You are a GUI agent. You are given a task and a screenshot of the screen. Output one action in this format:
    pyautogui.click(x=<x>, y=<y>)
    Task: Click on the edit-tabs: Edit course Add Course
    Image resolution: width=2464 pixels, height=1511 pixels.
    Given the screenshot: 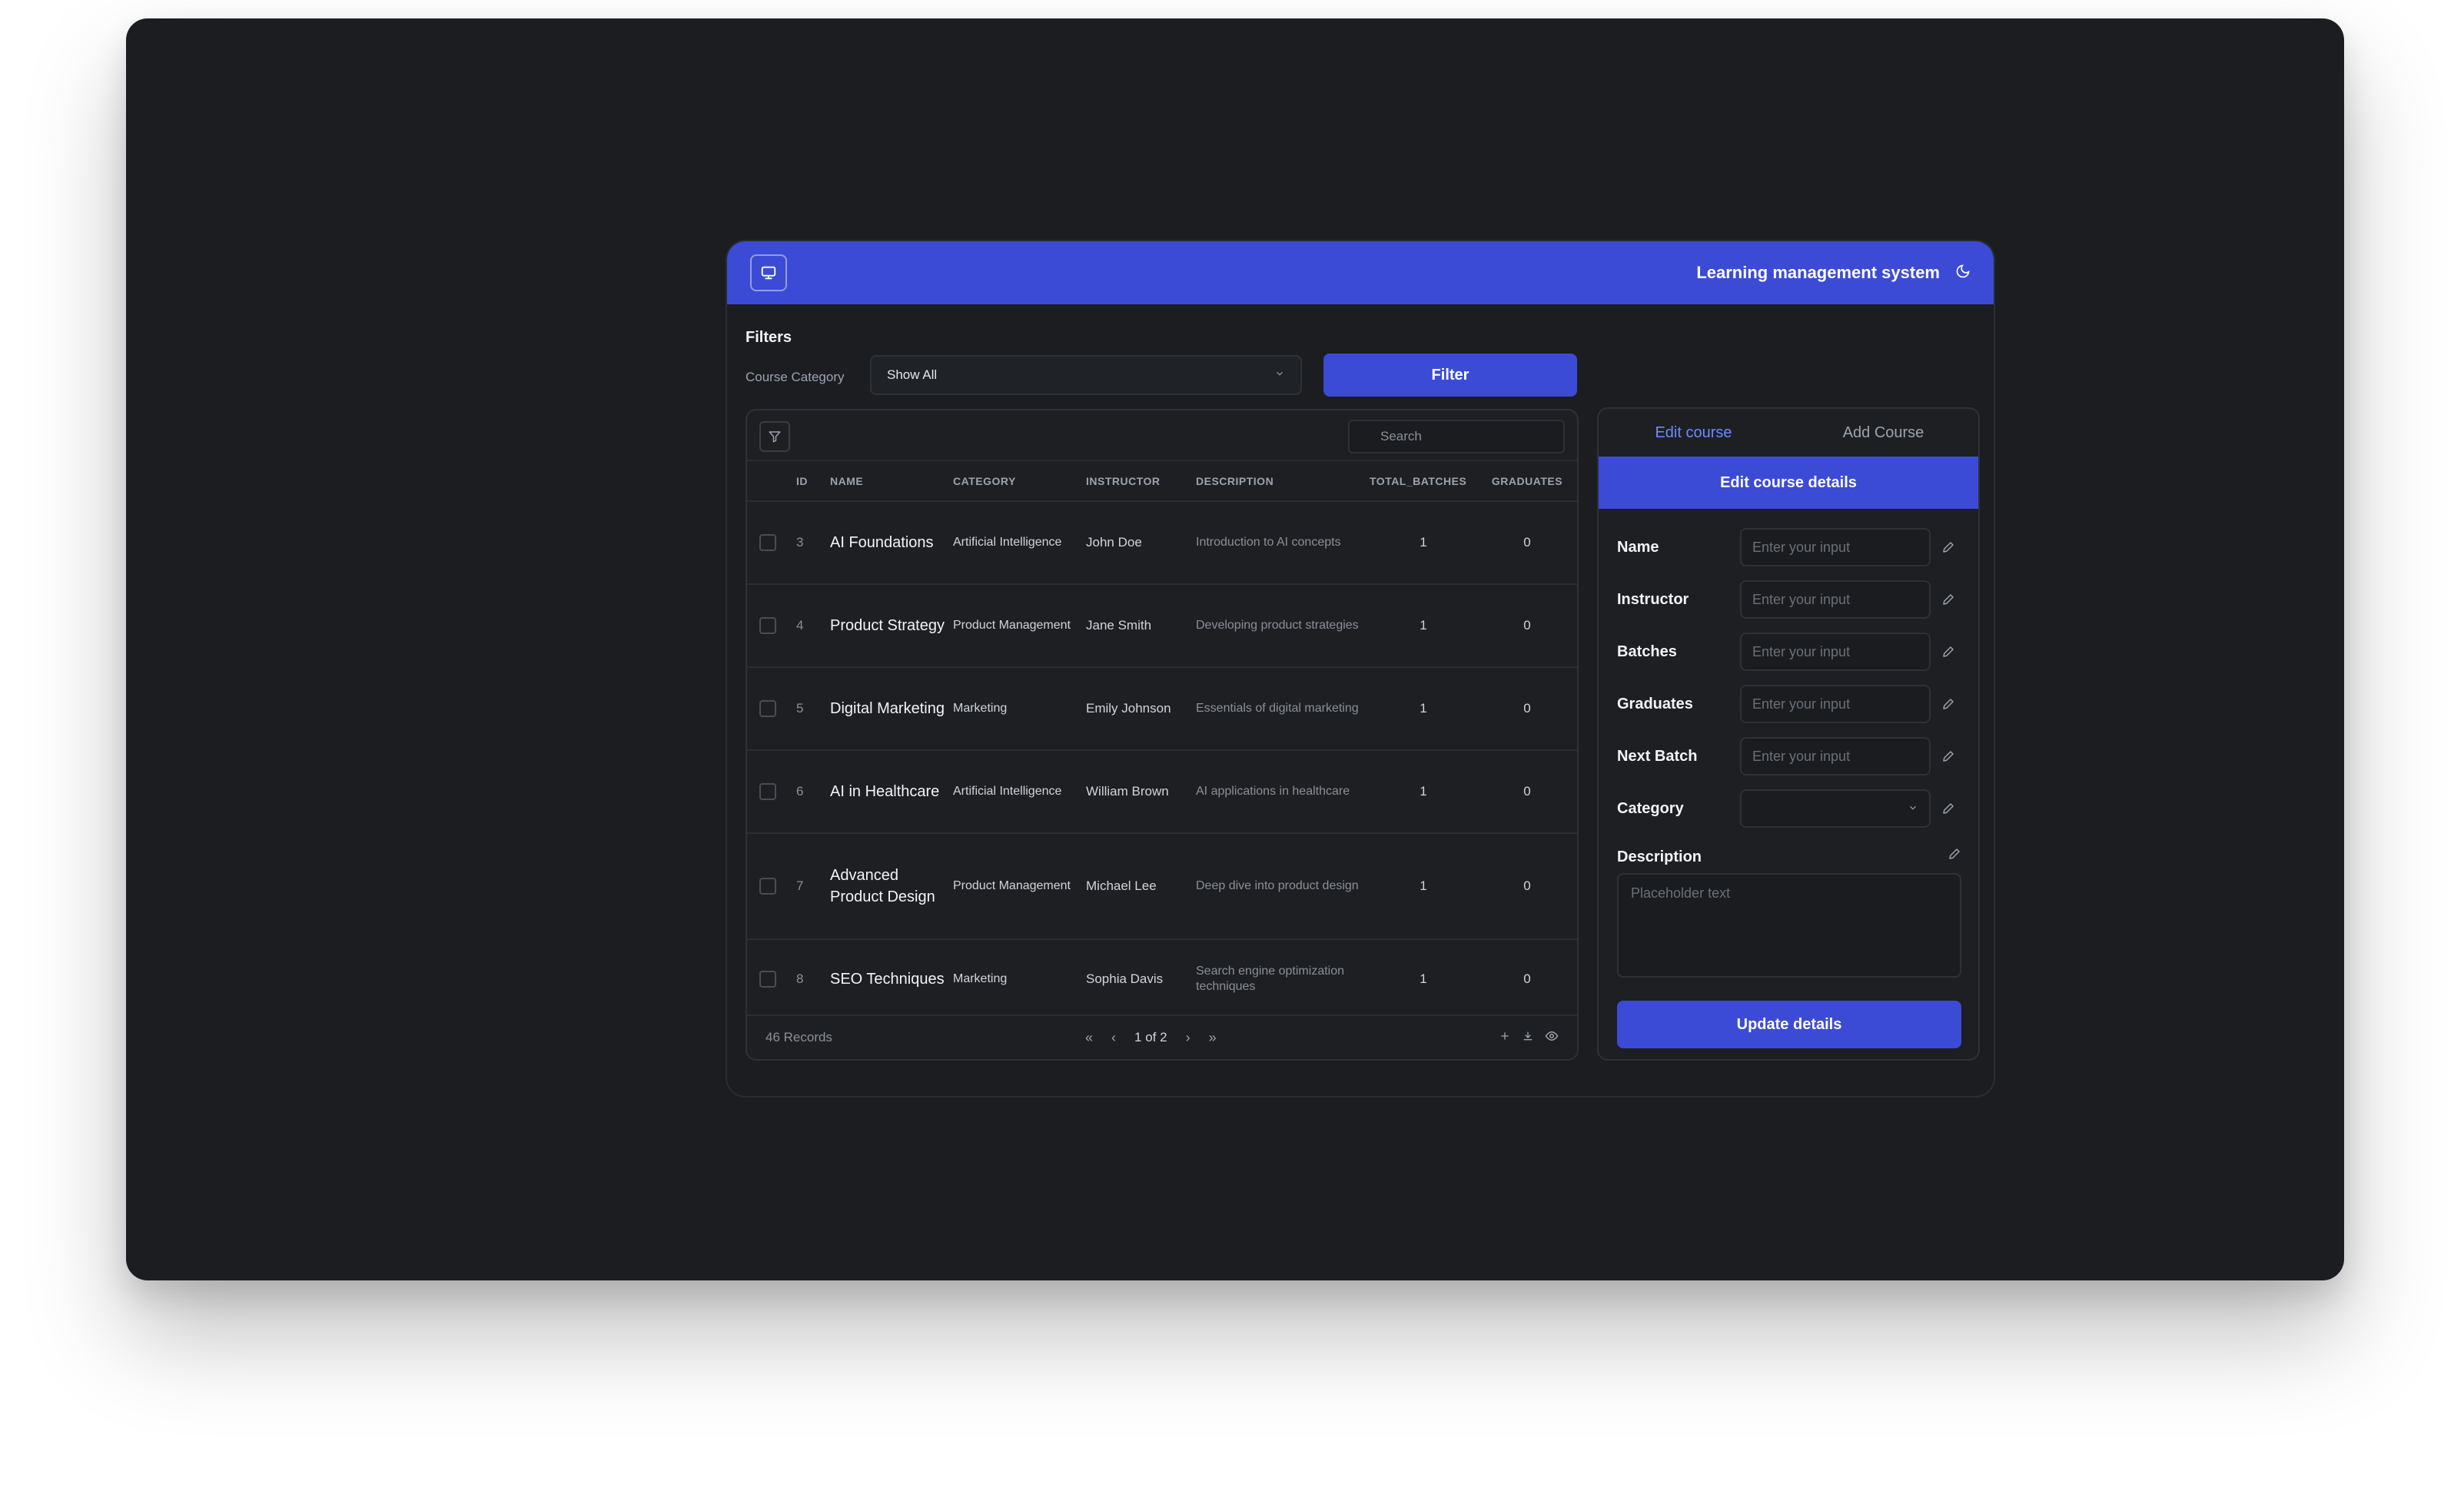 What is the action you would take?
    pyautogui.click(x=1788, y=433)
    